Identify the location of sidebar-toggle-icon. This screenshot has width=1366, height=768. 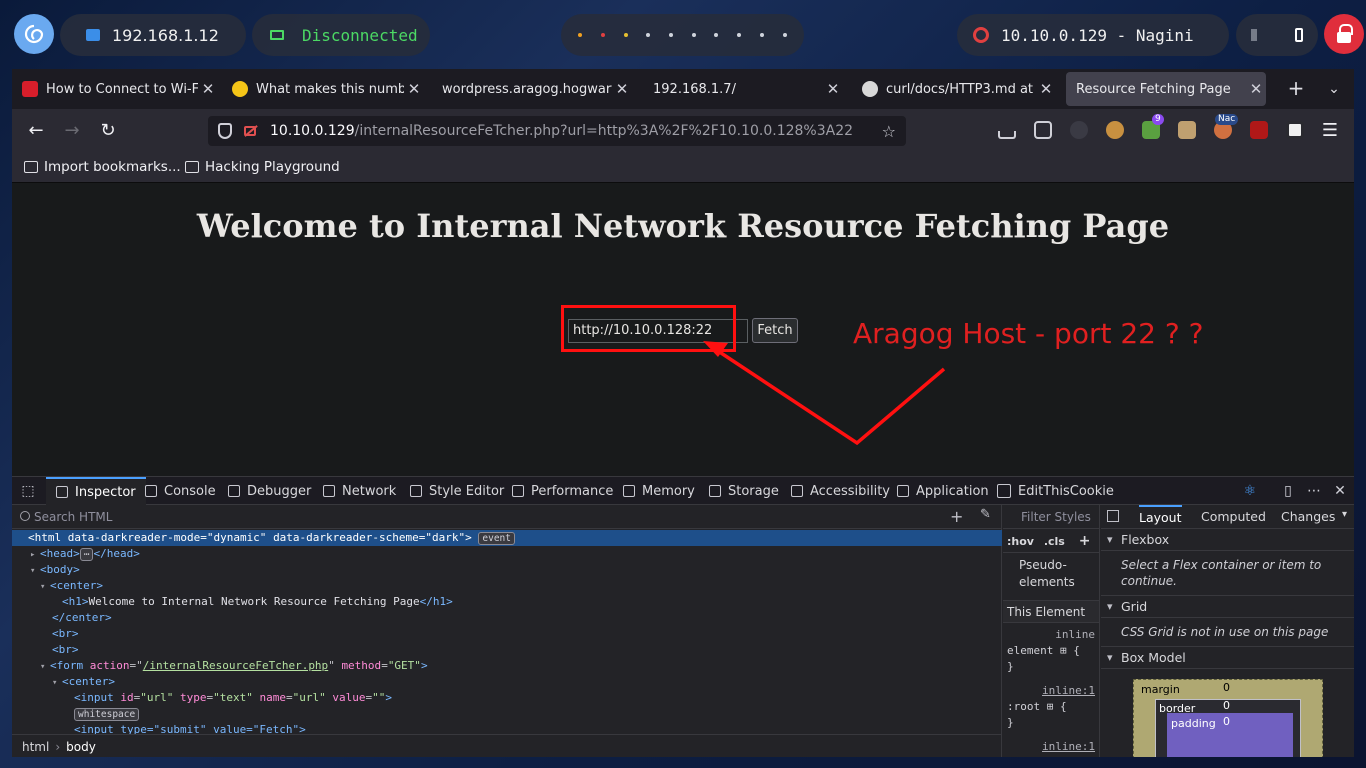
(1113, 516).